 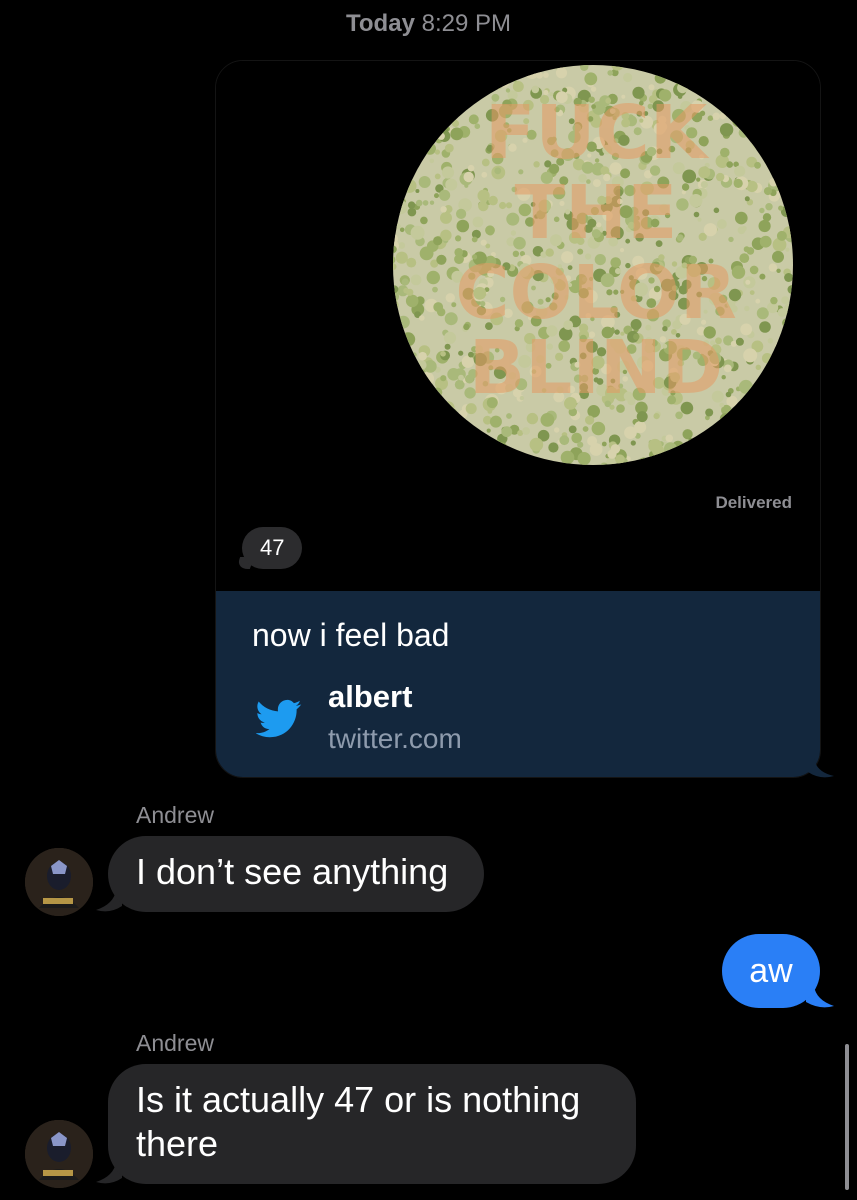 I want to click on incoming-message-bubble: I don’t see anything, so click(x=296, y=874).